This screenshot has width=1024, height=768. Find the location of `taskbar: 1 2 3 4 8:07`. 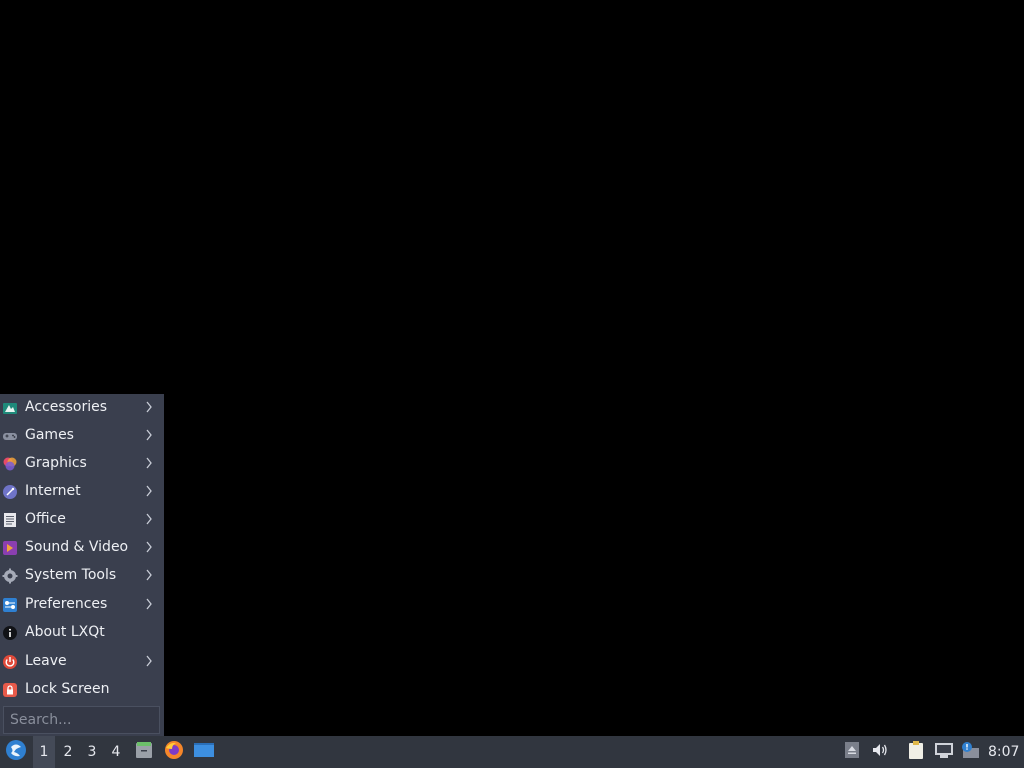

taskbar: 1 2 3 4 8:07 is located at coordinates (512, 752).